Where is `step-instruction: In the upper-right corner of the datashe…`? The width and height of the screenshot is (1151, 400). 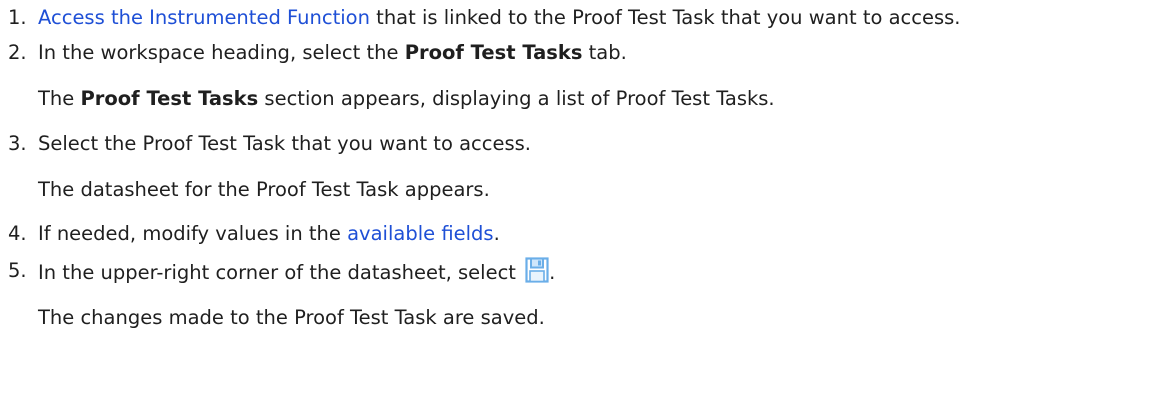 step-instruction: In the upper-right corner of the datashe… is located at coordinates (594, 272).